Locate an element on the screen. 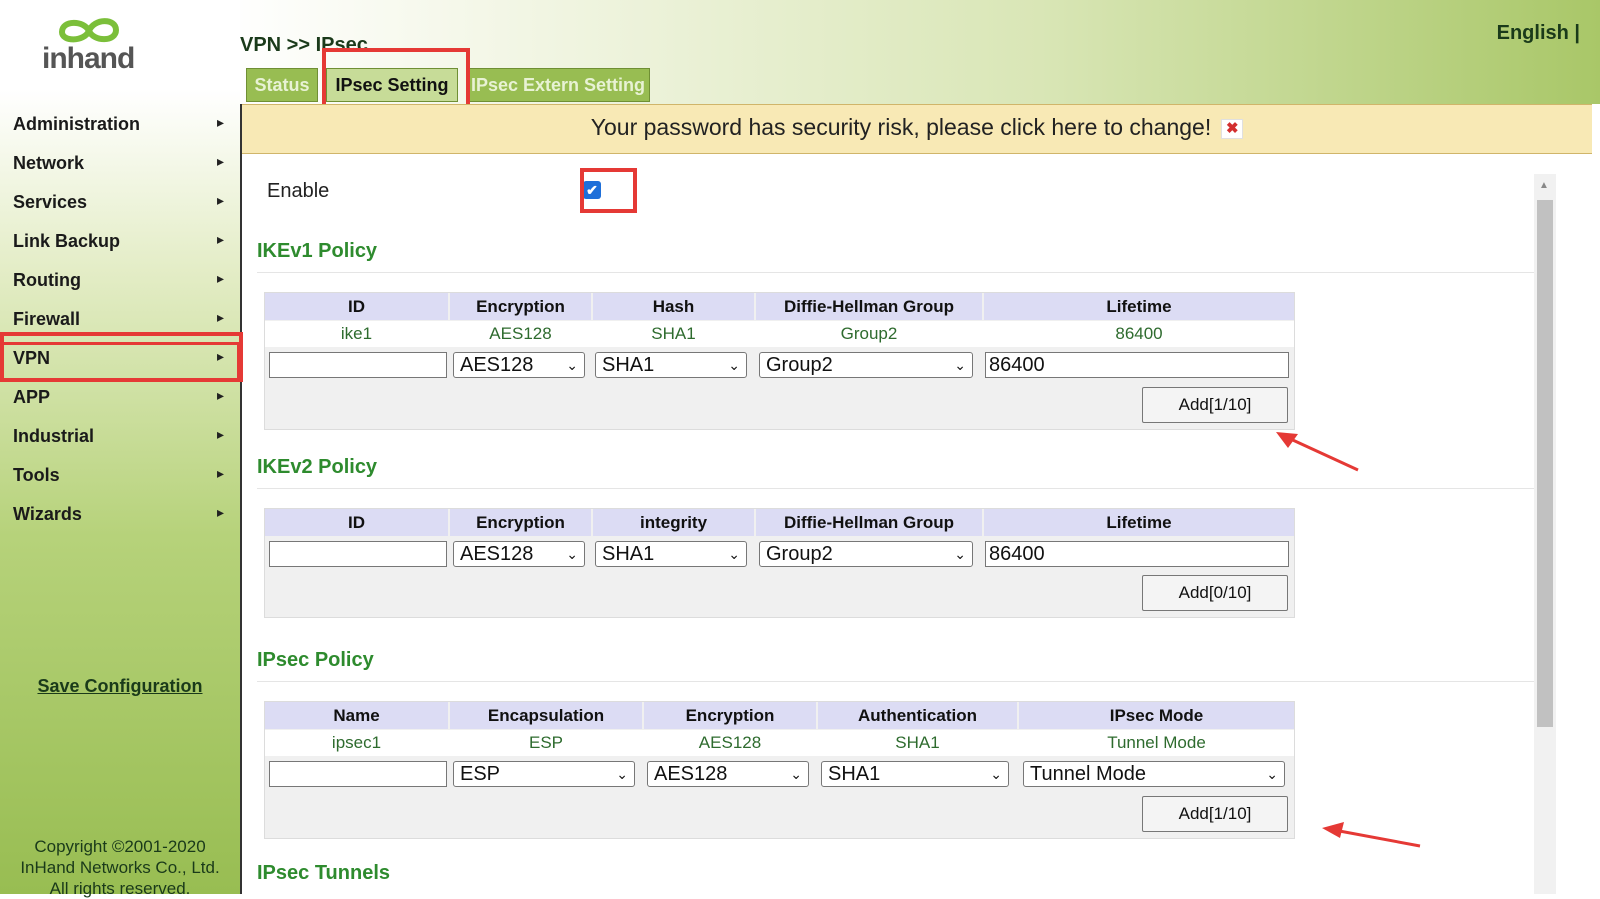  ikev2-add-button: Add[0/10] is located at coordinates (1215, 593).